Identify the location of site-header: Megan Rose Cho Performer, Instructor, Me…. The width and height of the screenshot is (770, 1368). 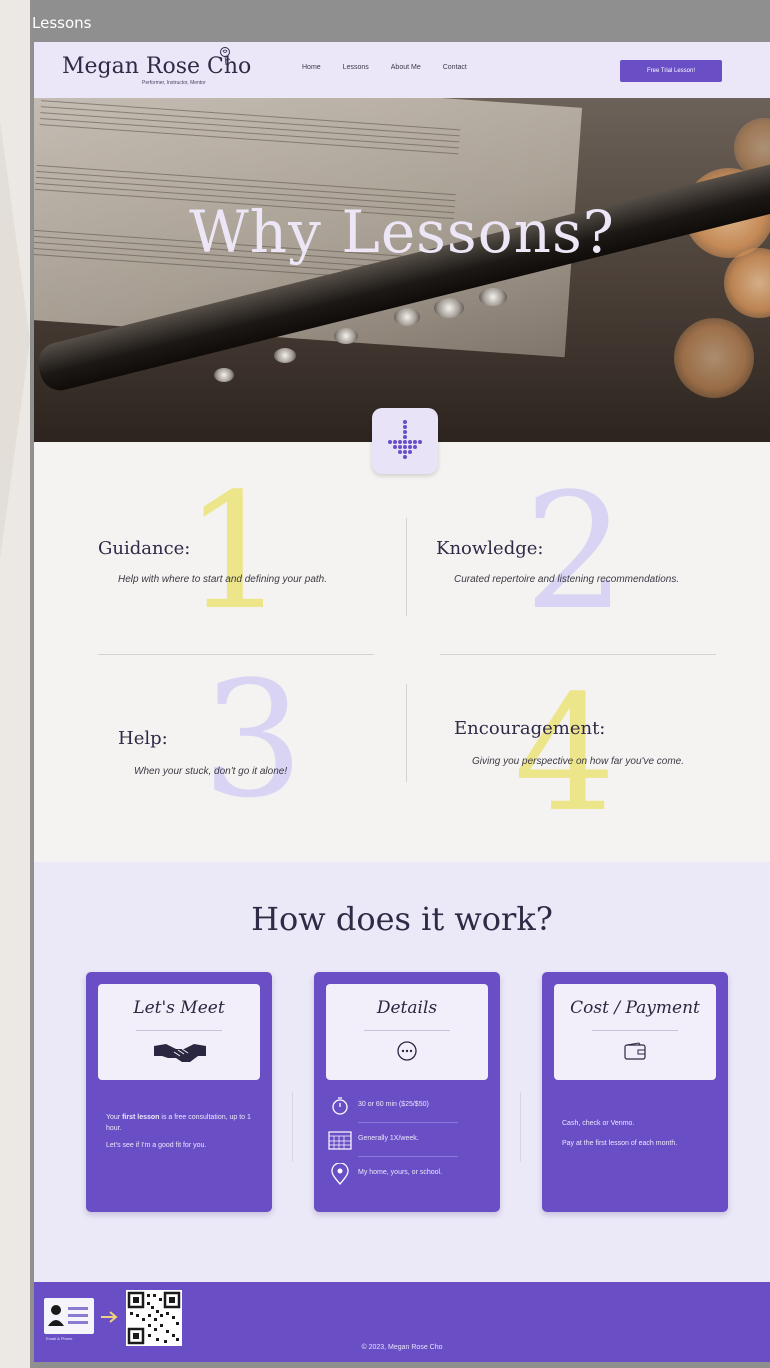
(402, 70).